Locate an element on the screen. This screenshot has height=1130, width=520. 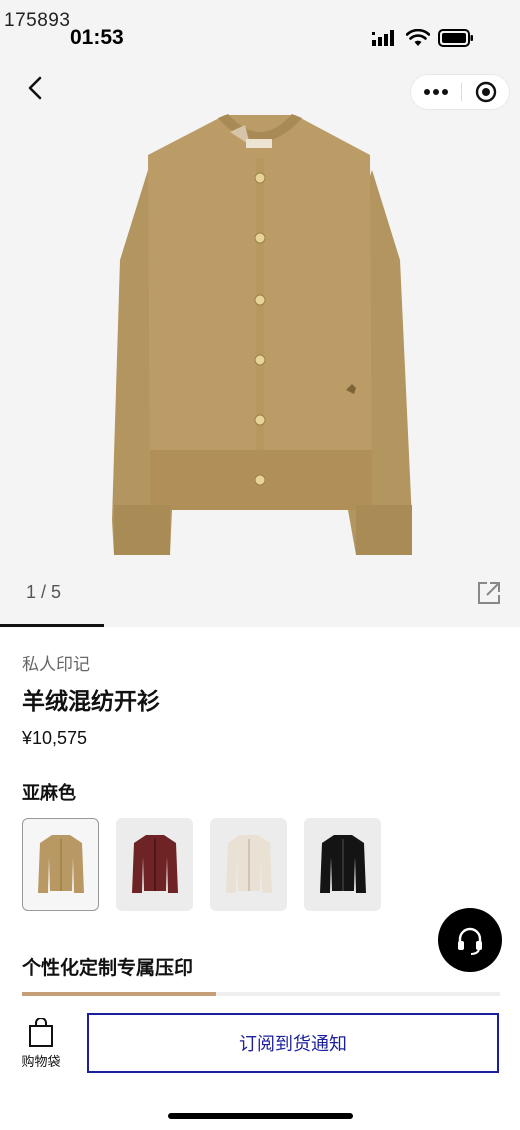
shopping-bag-button: 购物袋 is located at coordinates (41, 1046).